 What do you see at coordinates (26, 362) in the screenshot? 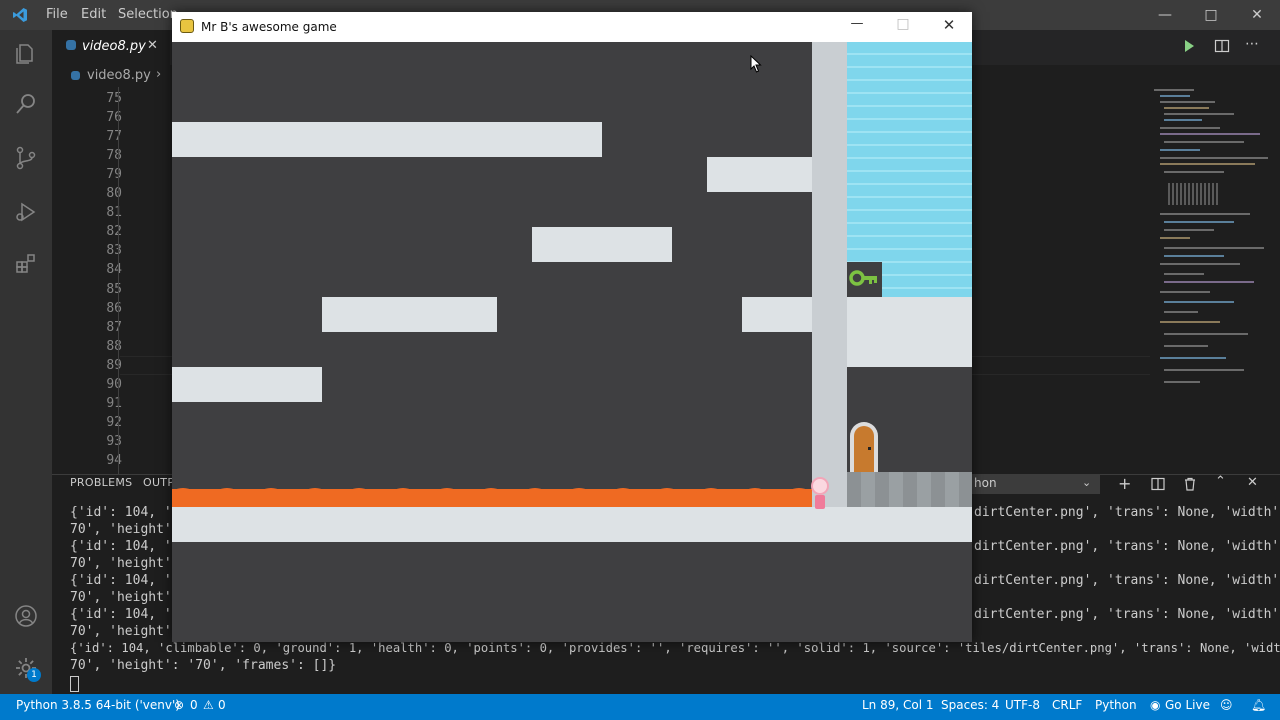
I see `activity-bar: 1` at bounding box center [26, 362].